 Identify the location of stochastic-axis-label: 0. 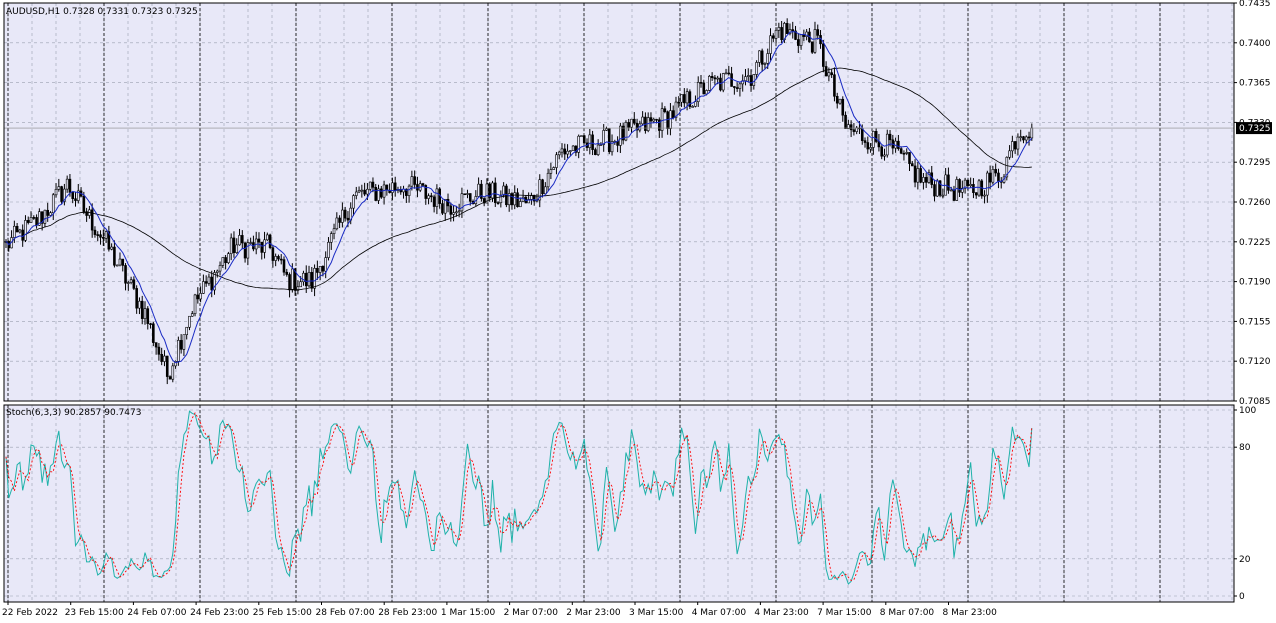
(1242, 597).